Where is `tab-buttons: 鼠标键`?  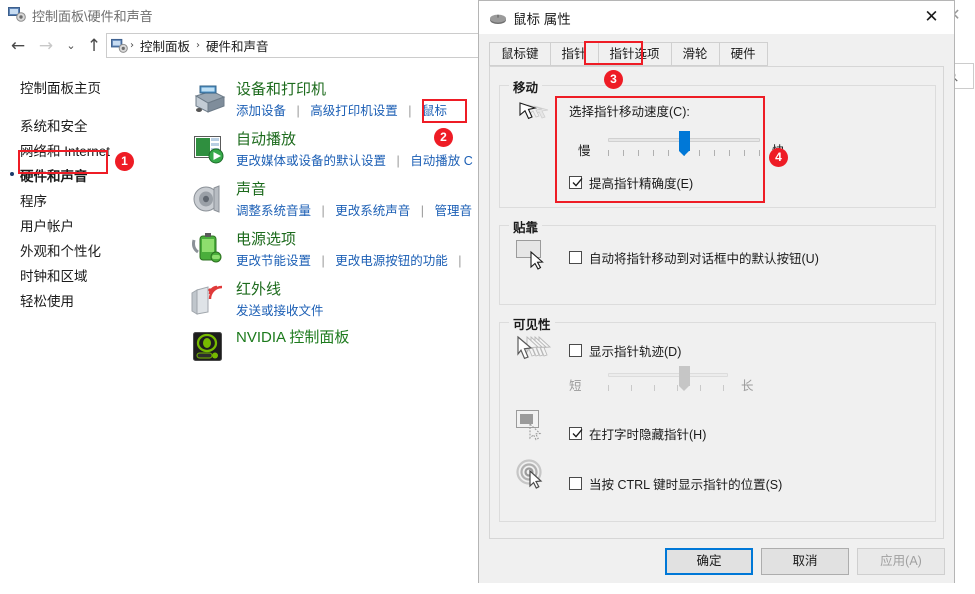
tab-buttons: 鼠标键 is located at coordinates (519, 54).